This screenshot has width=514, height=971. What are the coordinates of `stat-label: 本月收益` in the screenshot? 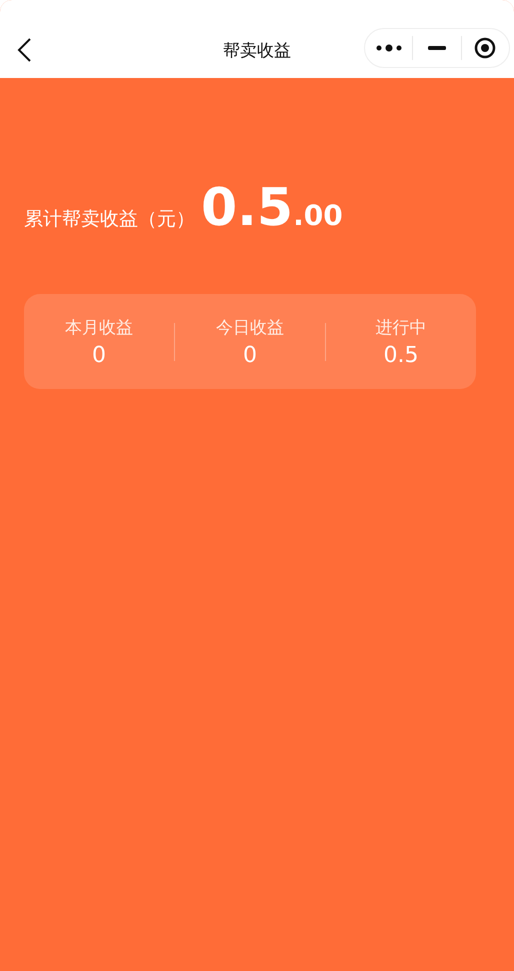 It's located at (99, 327).